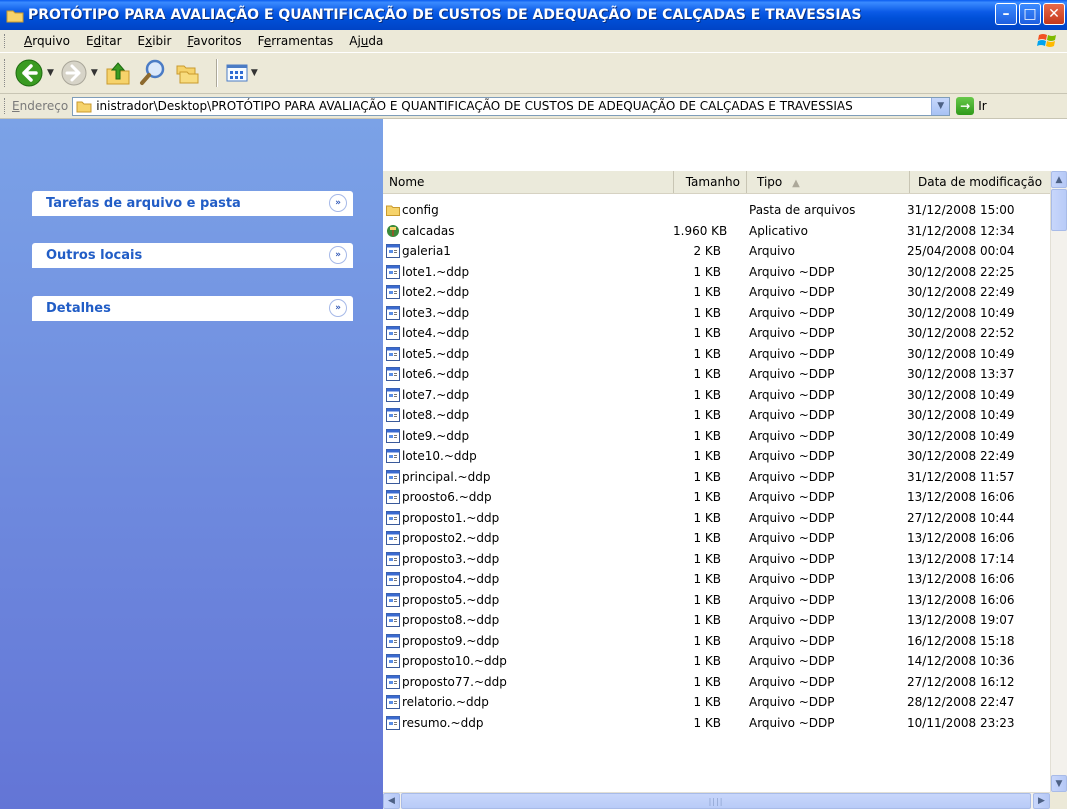  What do you see at coordinates (118, 73) in the screenshot?
I see `up-folder-button` at bounding box center [118, 73].